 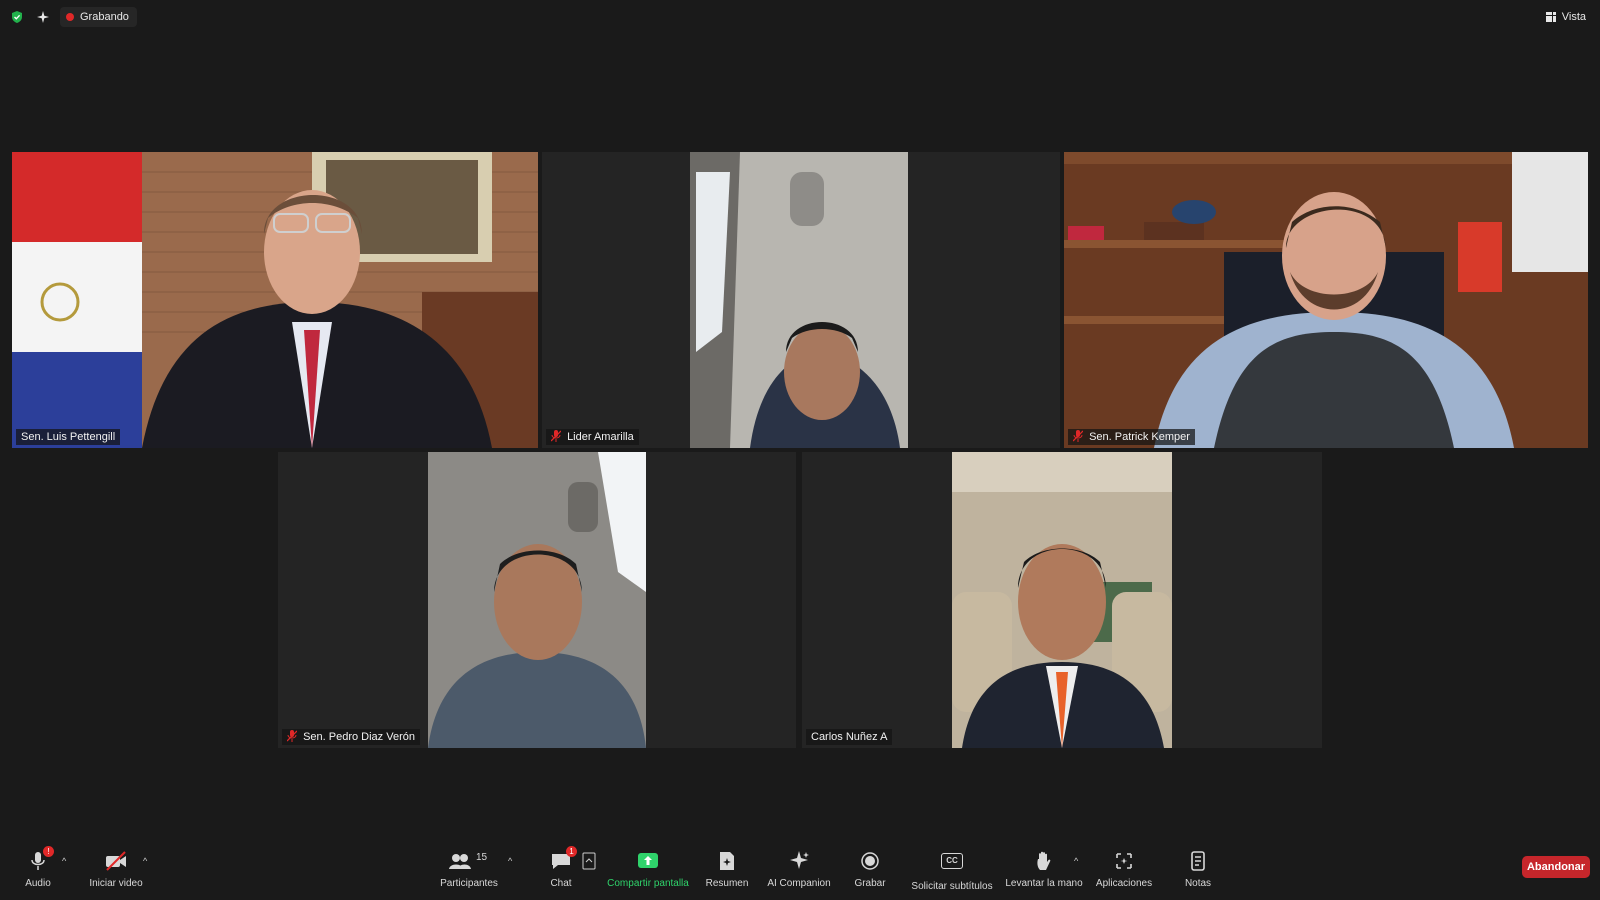 I want to click on captions-label: Solicitar subtítulos, so click(x=952, y=886).